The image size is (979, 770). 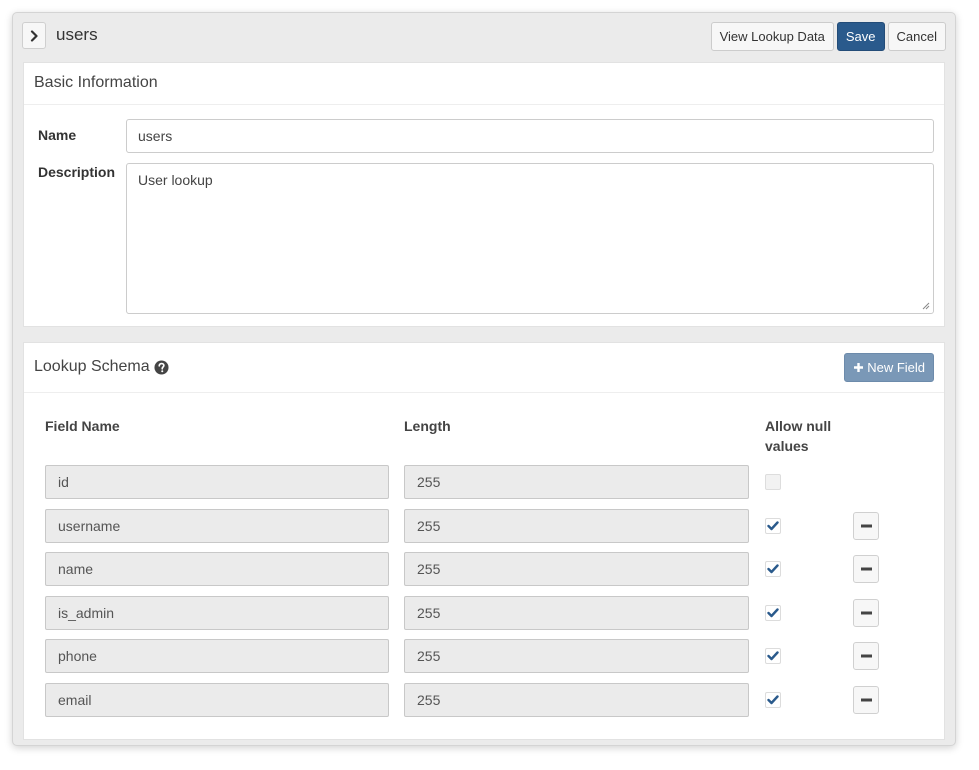 I want to click on description-value: User lookup, so click(x=175, y=180).